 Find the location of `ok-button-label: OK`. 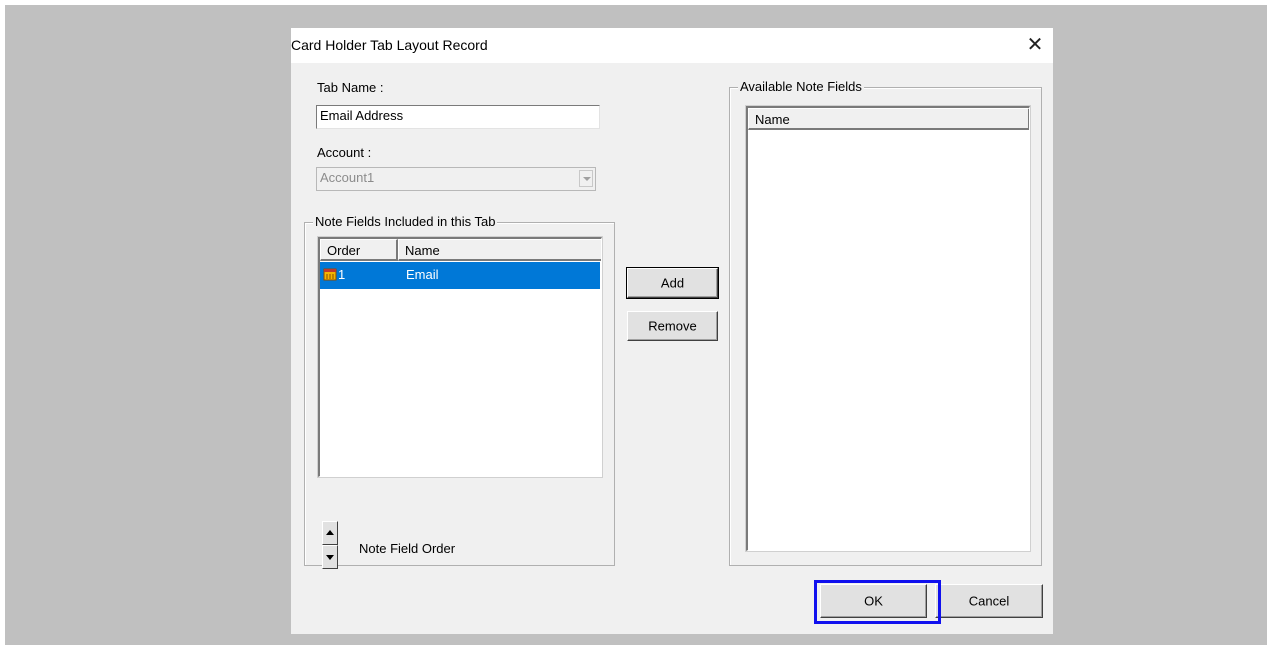

ok-button-label: OK is located at coordinates (873, 601).